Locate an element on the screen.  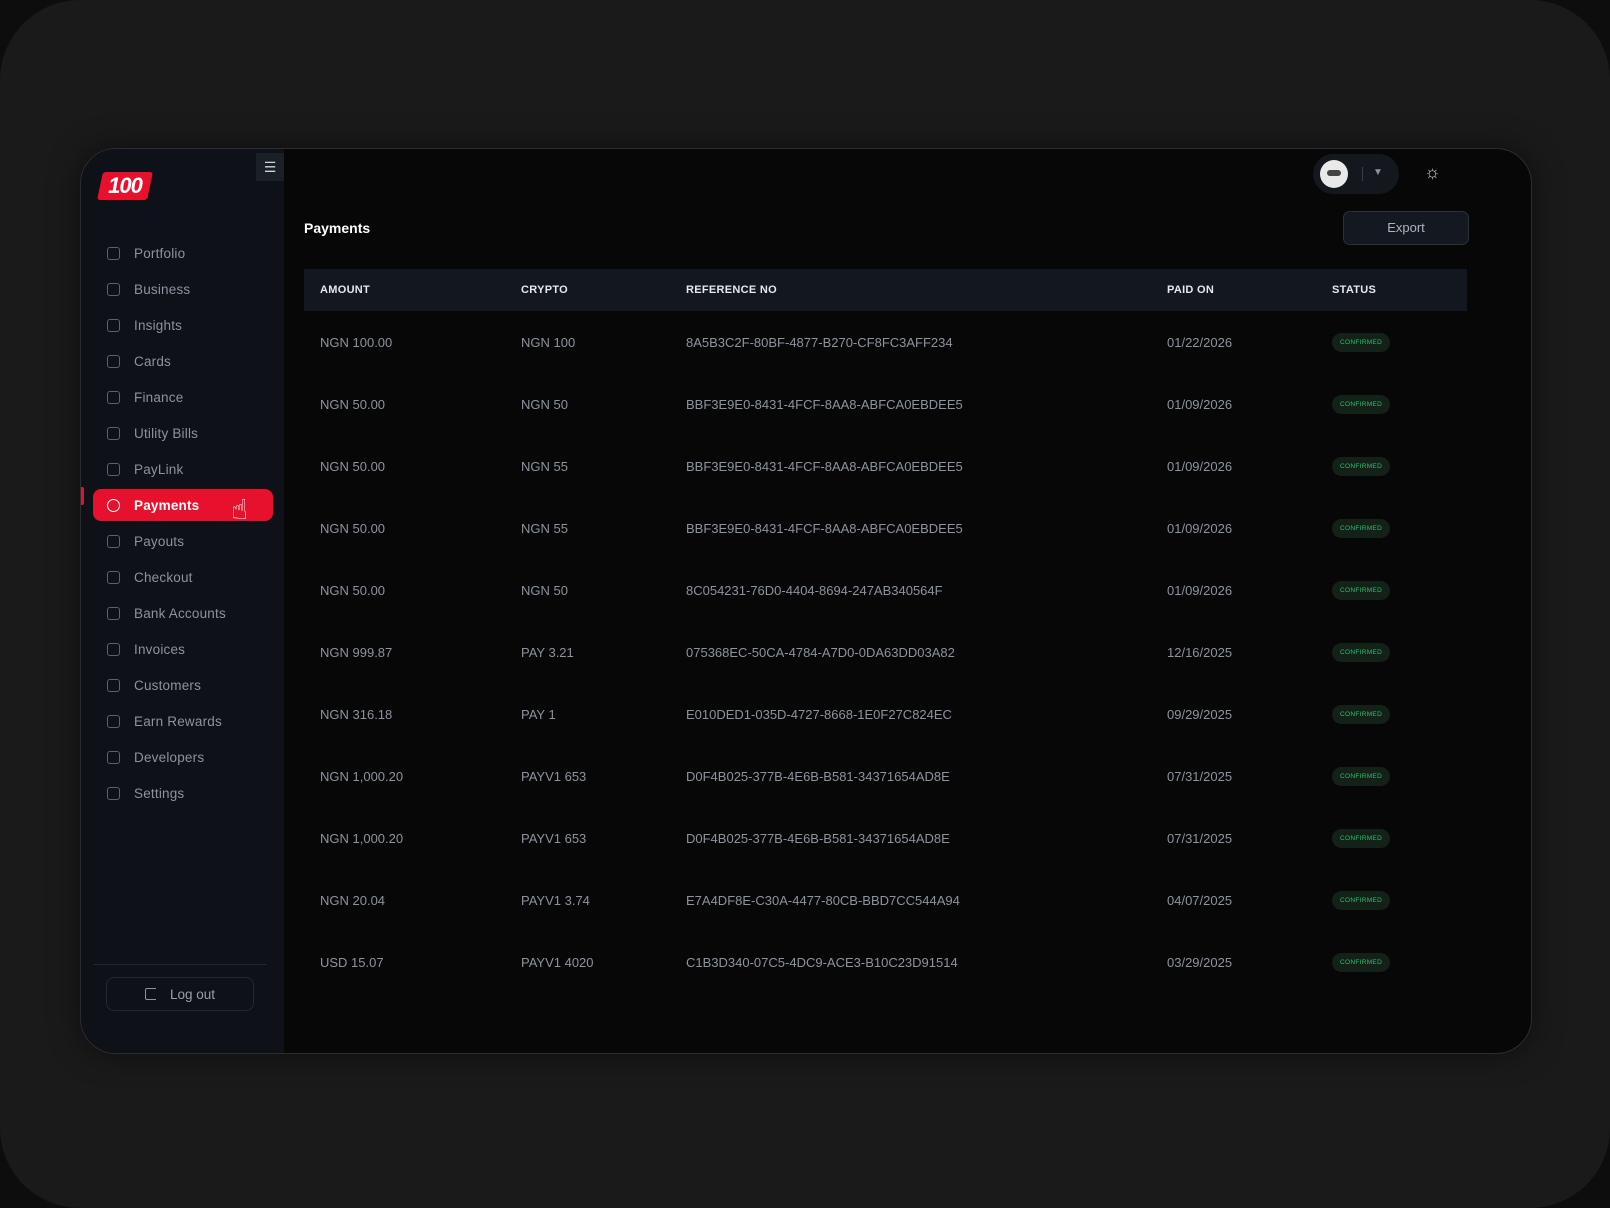
bank-icon is located at coordinates (113, 613).